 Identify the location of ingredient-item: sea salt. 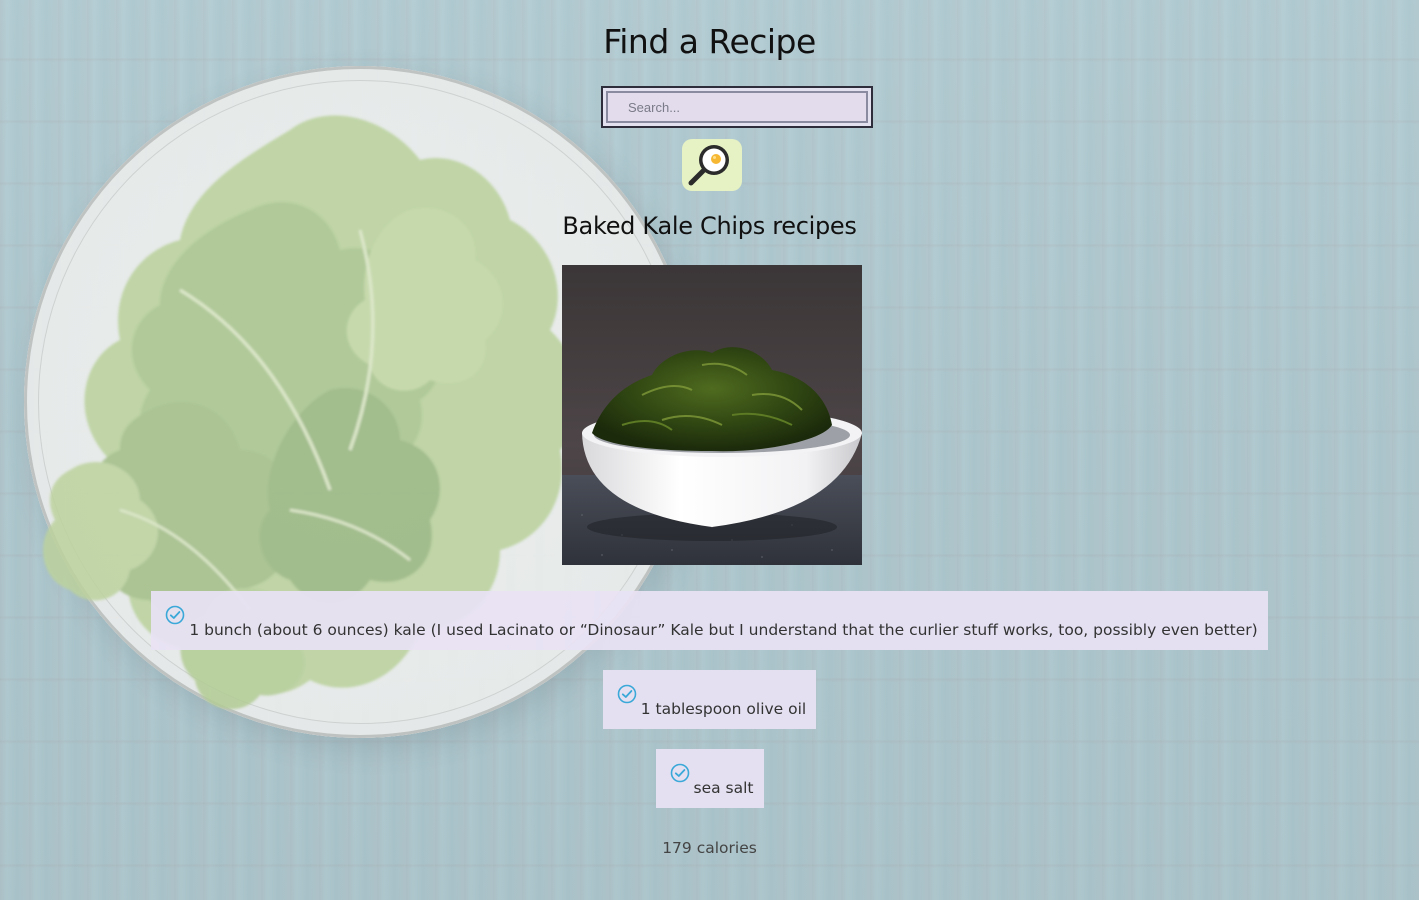
(709, 778).